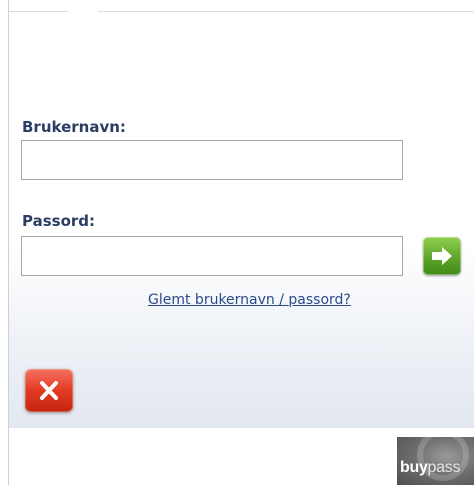  I want to click on logo-text: buypass, so click(430, 468).